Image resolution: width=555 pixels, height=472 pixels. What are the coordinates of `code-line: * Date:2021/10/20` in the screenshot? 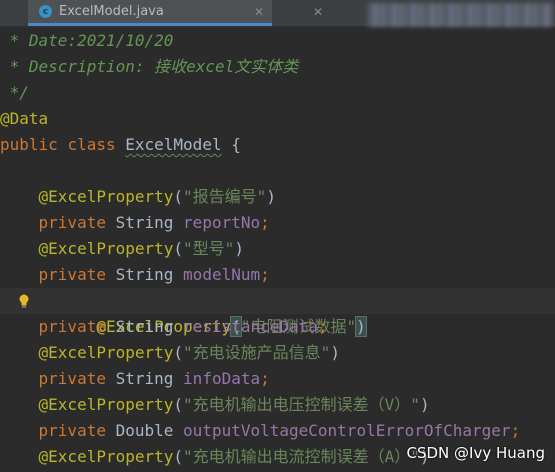 It's located at (87, 40).